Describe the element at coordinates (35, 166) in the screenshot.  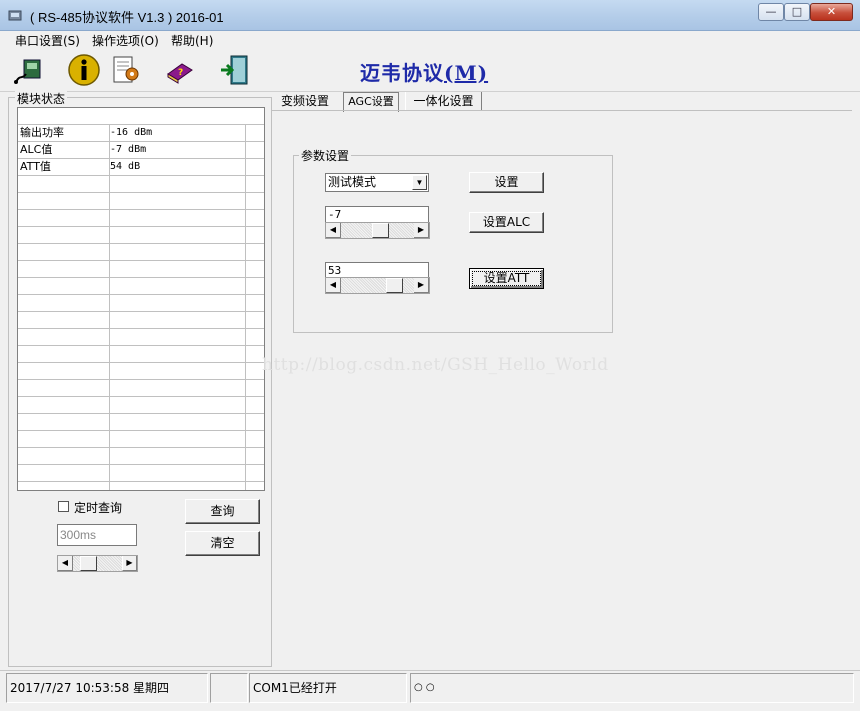
I see `row-name: ATT值` at that location.